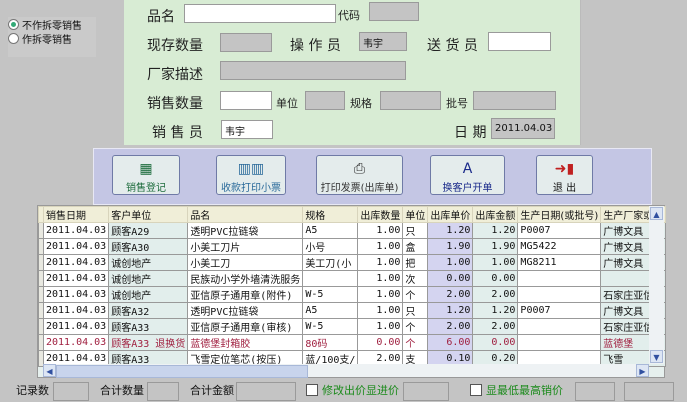 Image resolution: width=687 pixels, height=402 pixels. I want to click on table-cell: 顾客A29, so click(148, 230).